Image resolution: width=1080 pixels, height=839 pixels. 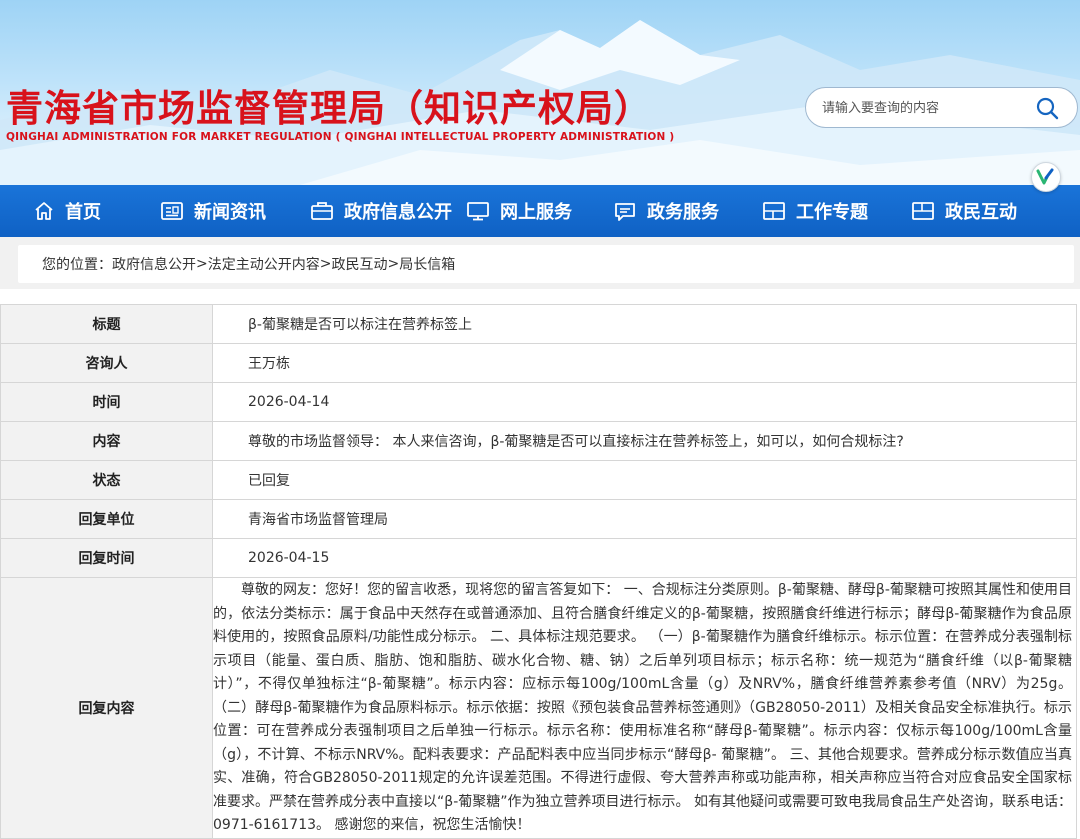 What do you see at coordinates (106, 708) in the screenshot?
I see `reply-content-label: 回复内容` at bounding box center [106, 708].